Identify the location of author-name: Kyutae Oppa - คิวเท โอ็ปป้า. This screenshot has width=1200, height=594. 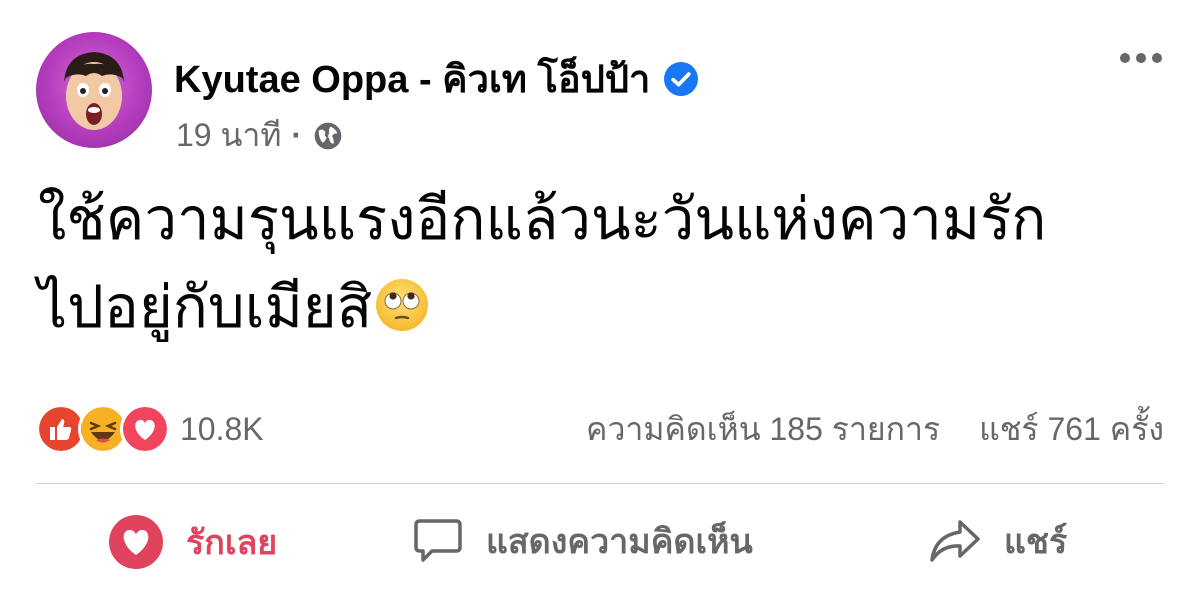
(412, 78).